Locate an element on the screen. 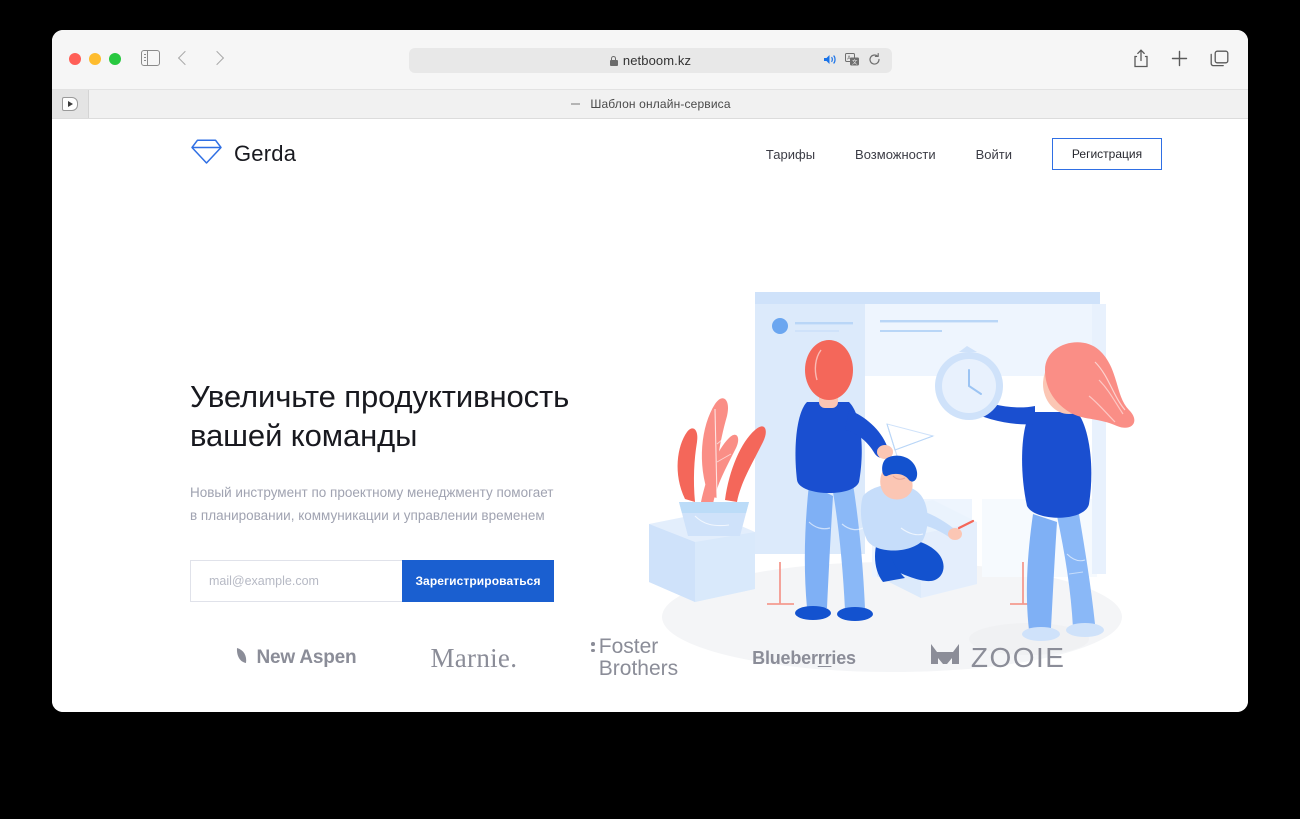 This screenshot has height=819, width=1300. toolbar-right-icons is located at coordinates (1181, 61).